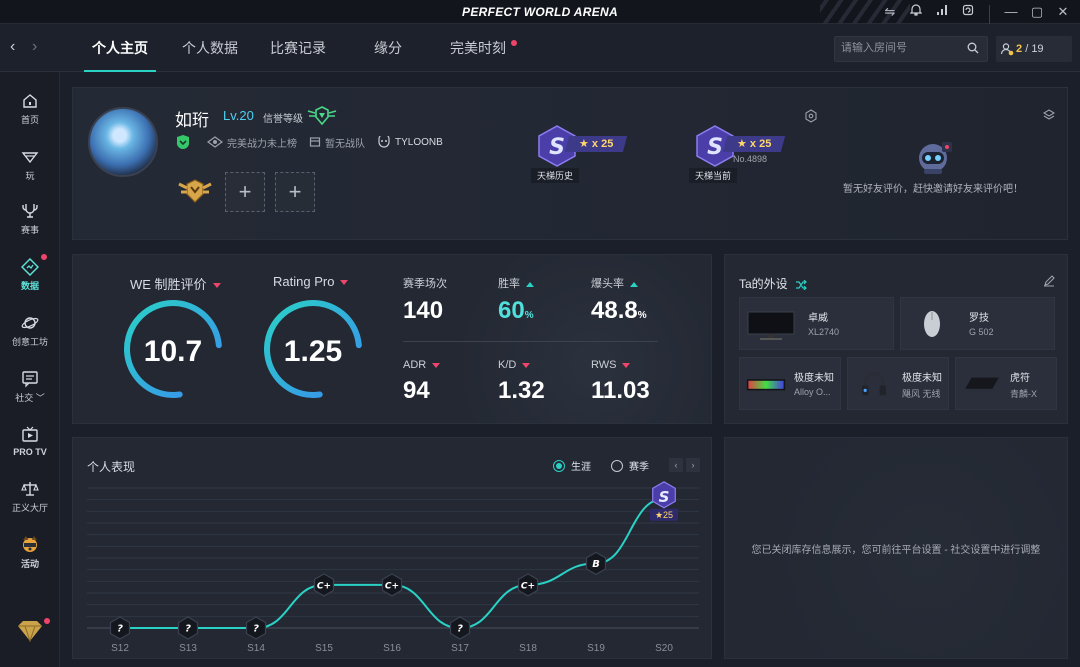 The image size is (1080, 667). I want to click on stat-win-rate: 胜率 60%, so click(516, 301).